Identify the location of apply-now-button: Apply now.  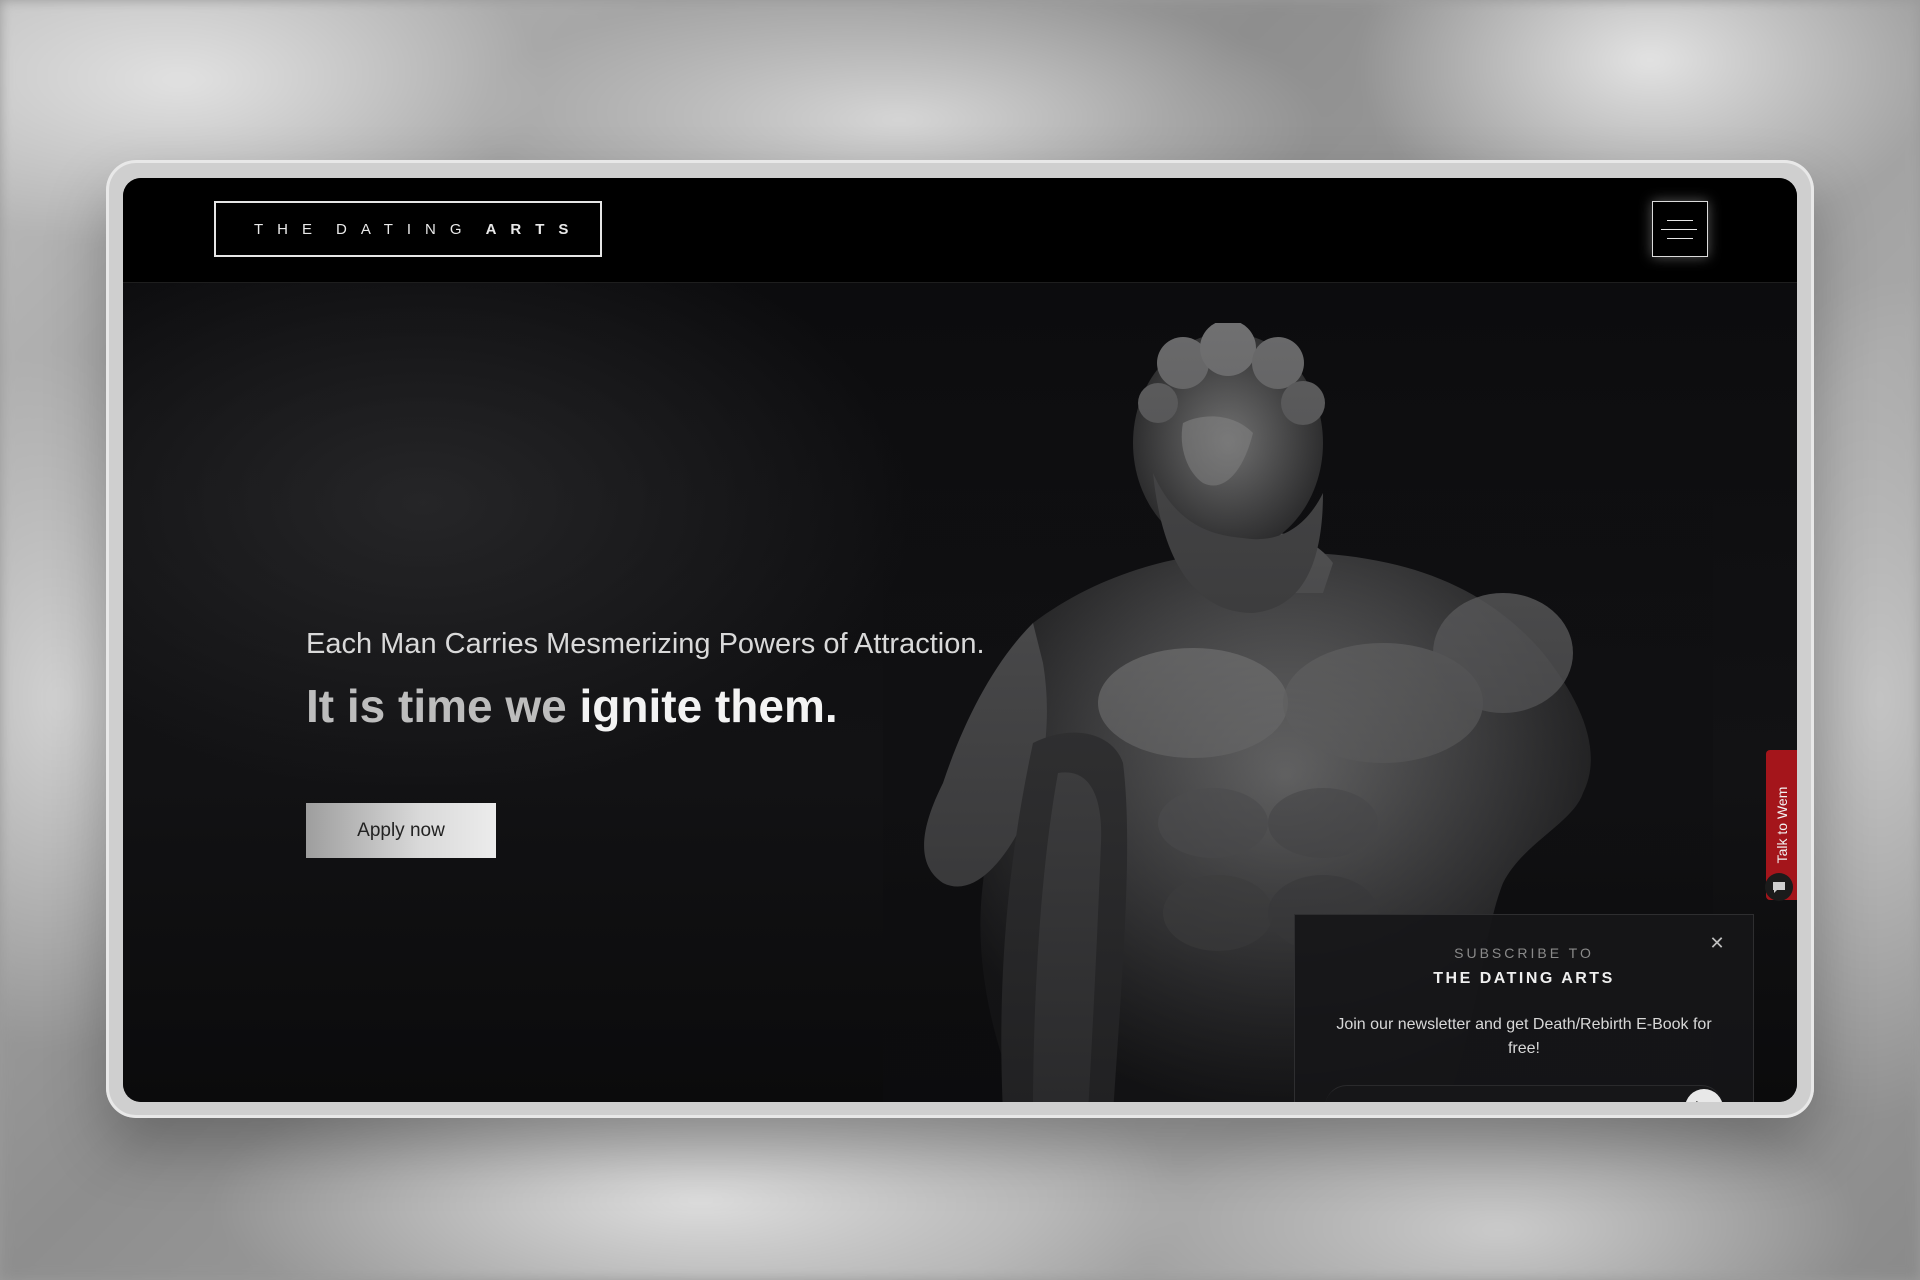
(401, 830).